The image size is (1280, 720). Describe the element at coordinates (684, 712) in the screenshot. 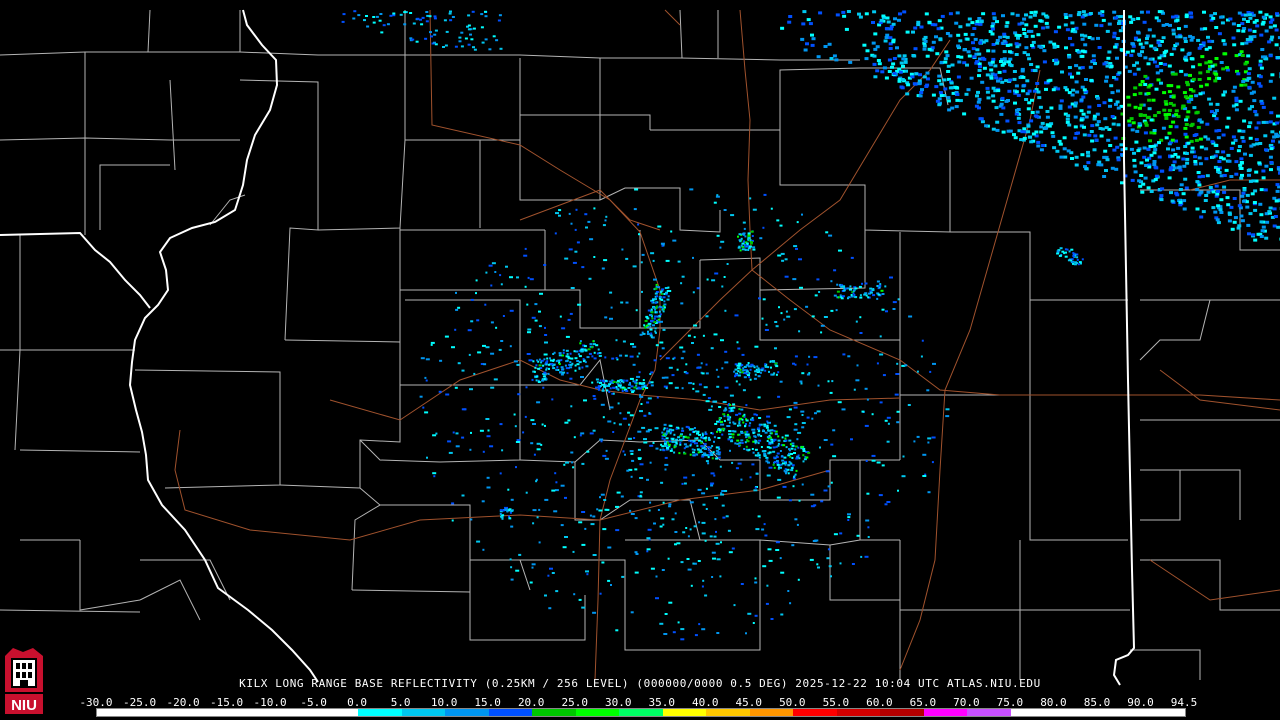

I see `colorbar-swatch` at that location.